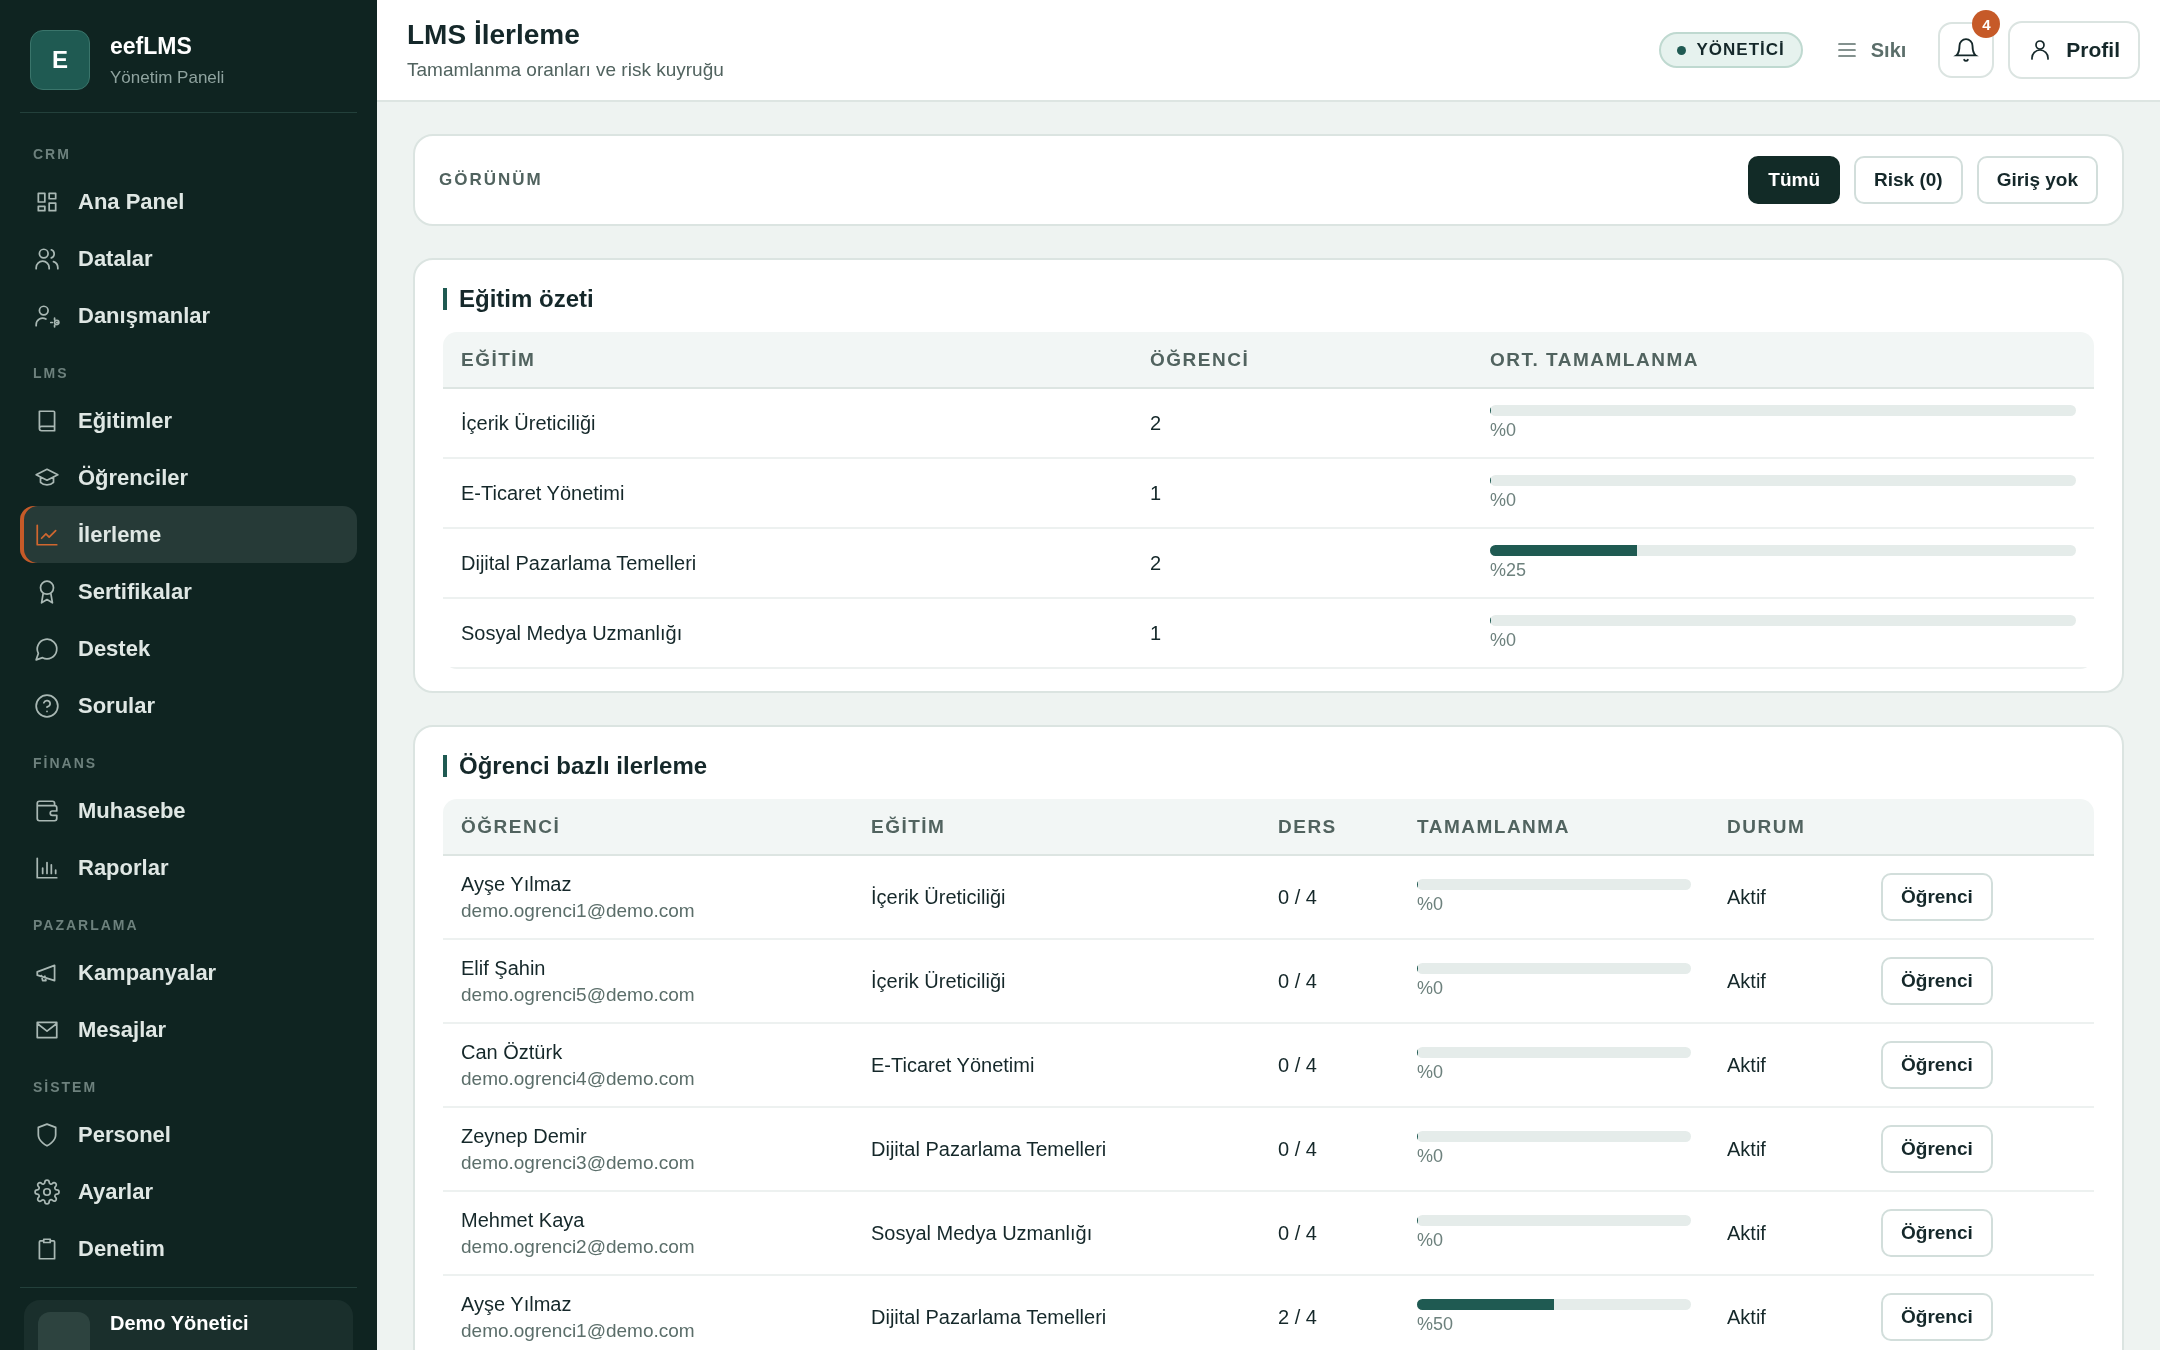  Describe the element at coordinates (188, 201) in the screenshot. I see `nav-item: Ana Panel` at that location.